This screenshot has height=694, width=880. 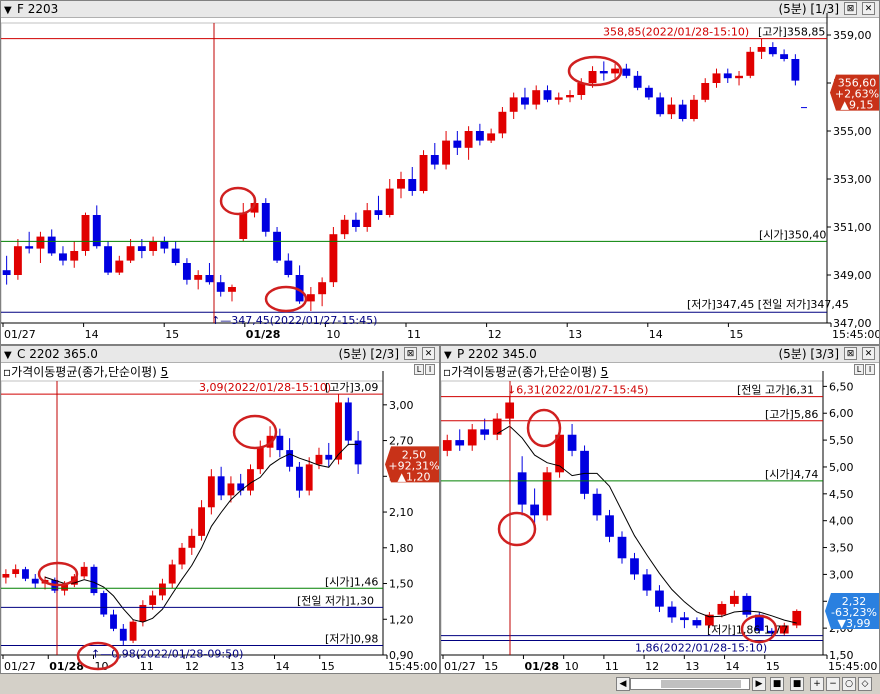 What do you see at coordinates (817, 684) in the screenshot?
I see `zoom-in-icon: +` at bounding box center [817, 684].